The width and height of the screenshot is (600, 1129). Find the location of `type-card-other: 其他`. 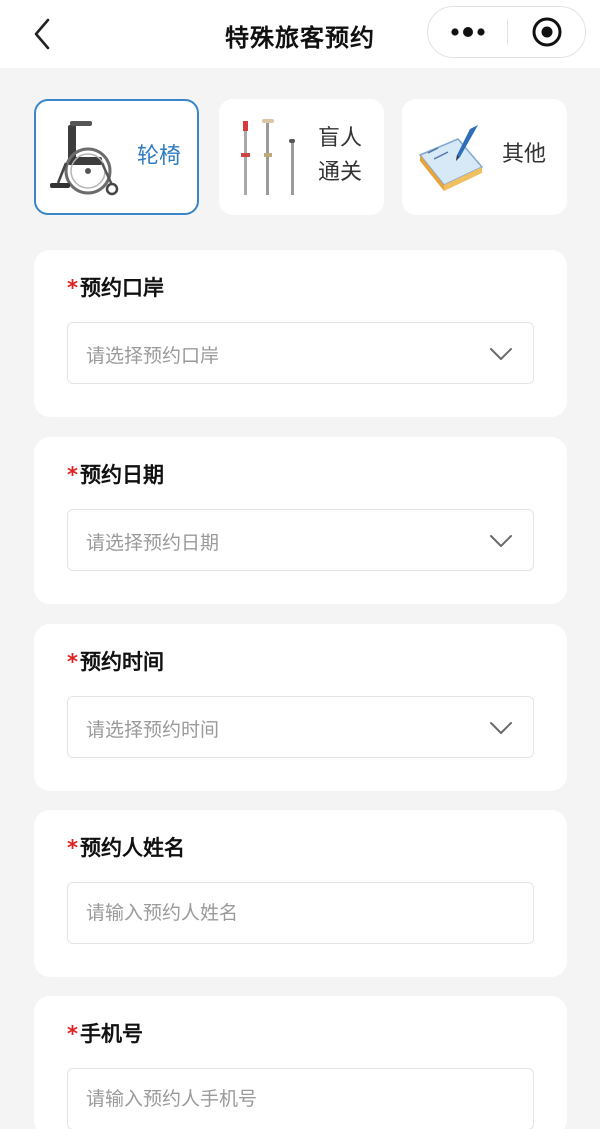

type-card-other: 其他 is located at coordinates (484, 157).